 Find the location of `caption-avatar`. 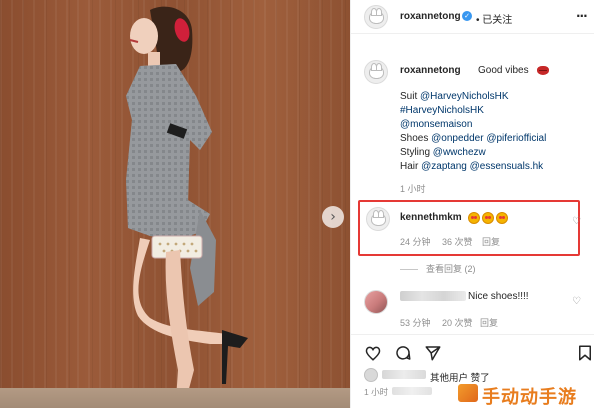

caption-avatar is located at coordinates (376, 72).